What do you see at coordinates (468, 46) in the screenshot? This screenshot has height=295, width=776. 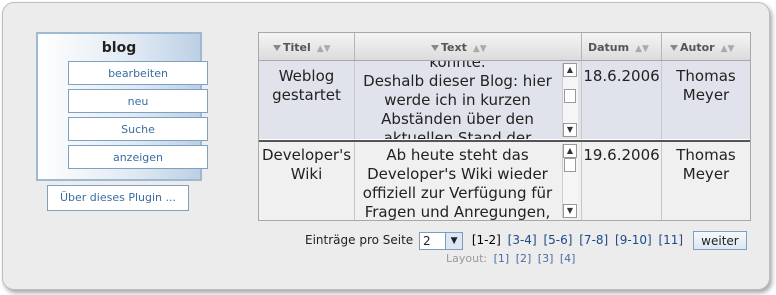 I see `column-header-text: Text ▲▼` at bounding box center [468, 46].